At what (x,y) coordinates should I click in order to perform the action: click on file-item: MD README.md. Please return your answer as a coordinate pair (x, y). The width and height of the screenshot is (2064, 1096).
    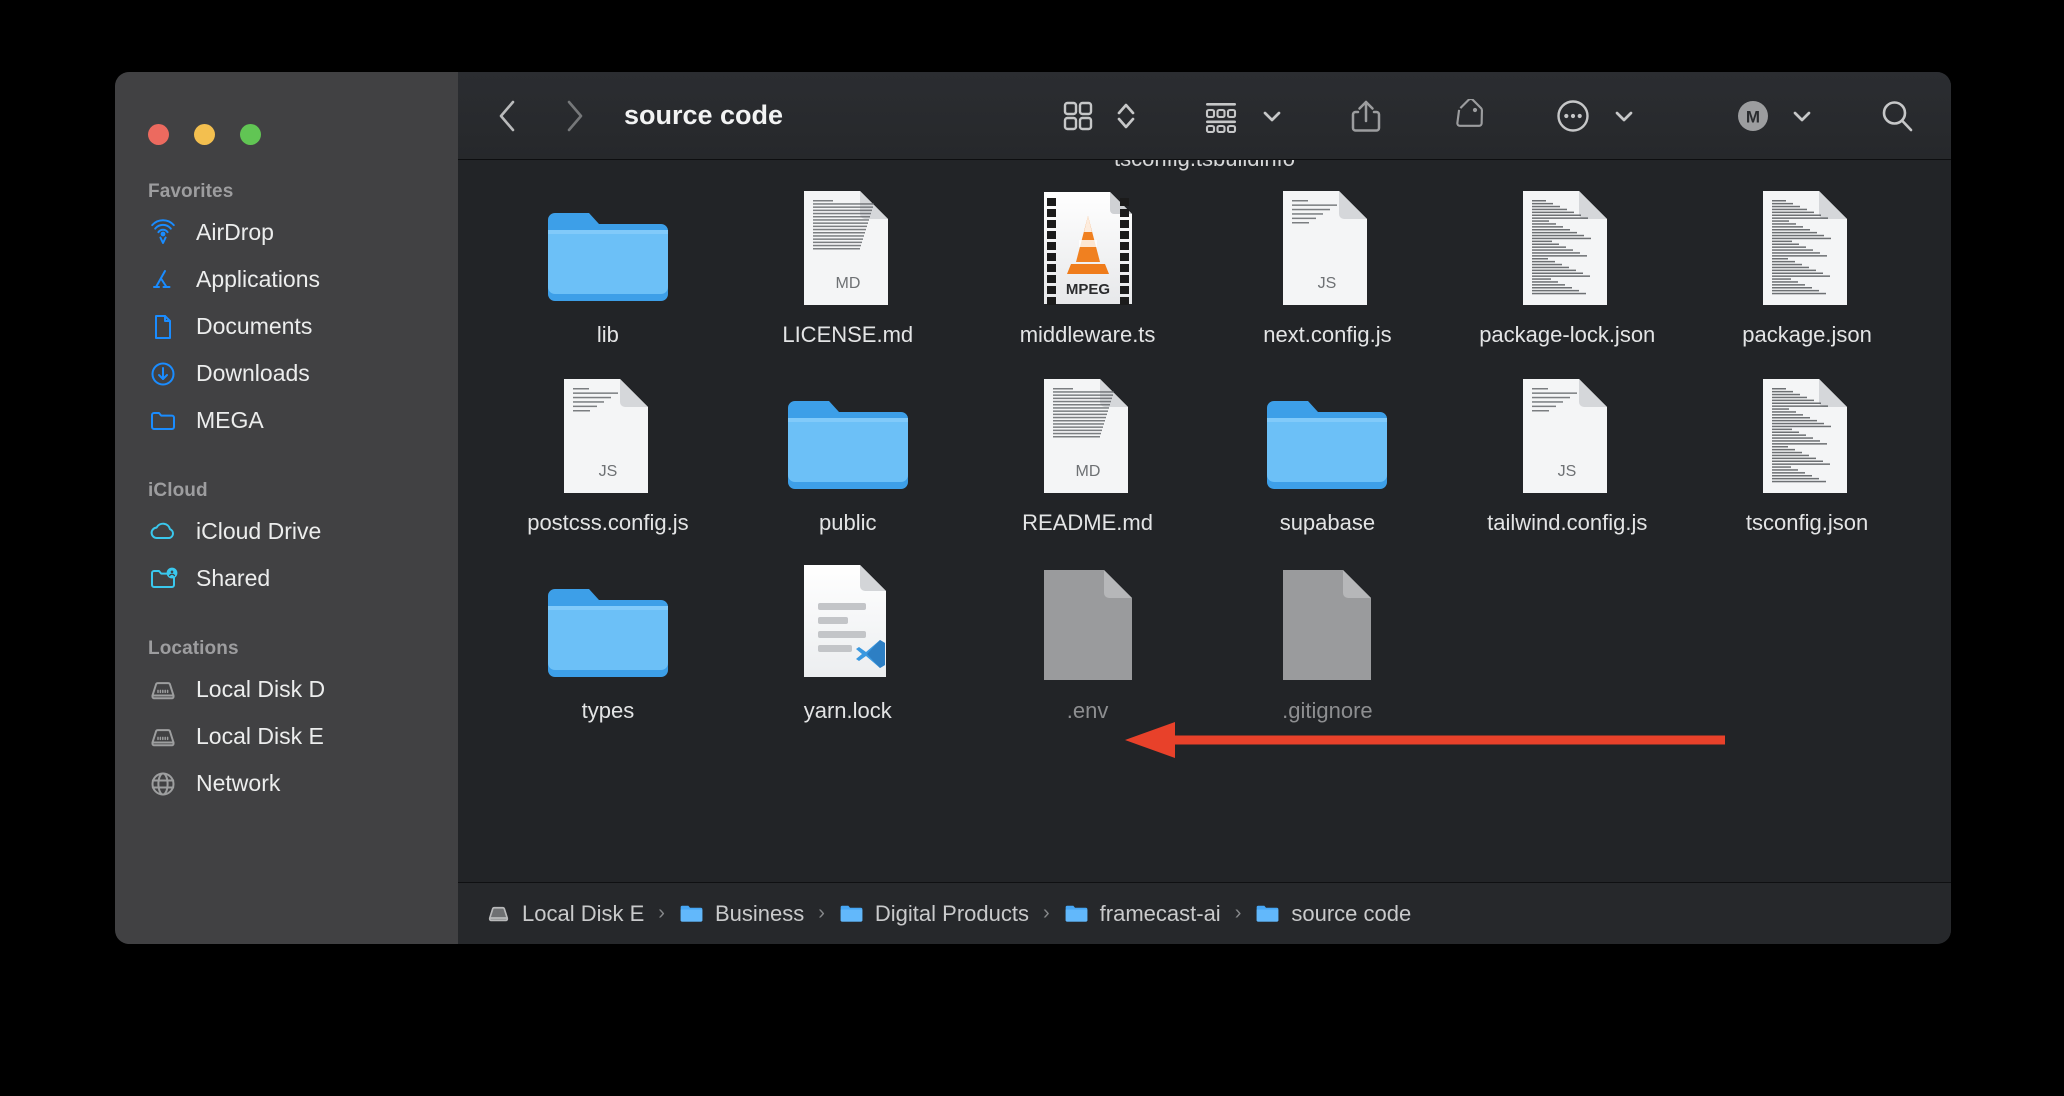
    Looking at the image, I should click on (1088, 454).